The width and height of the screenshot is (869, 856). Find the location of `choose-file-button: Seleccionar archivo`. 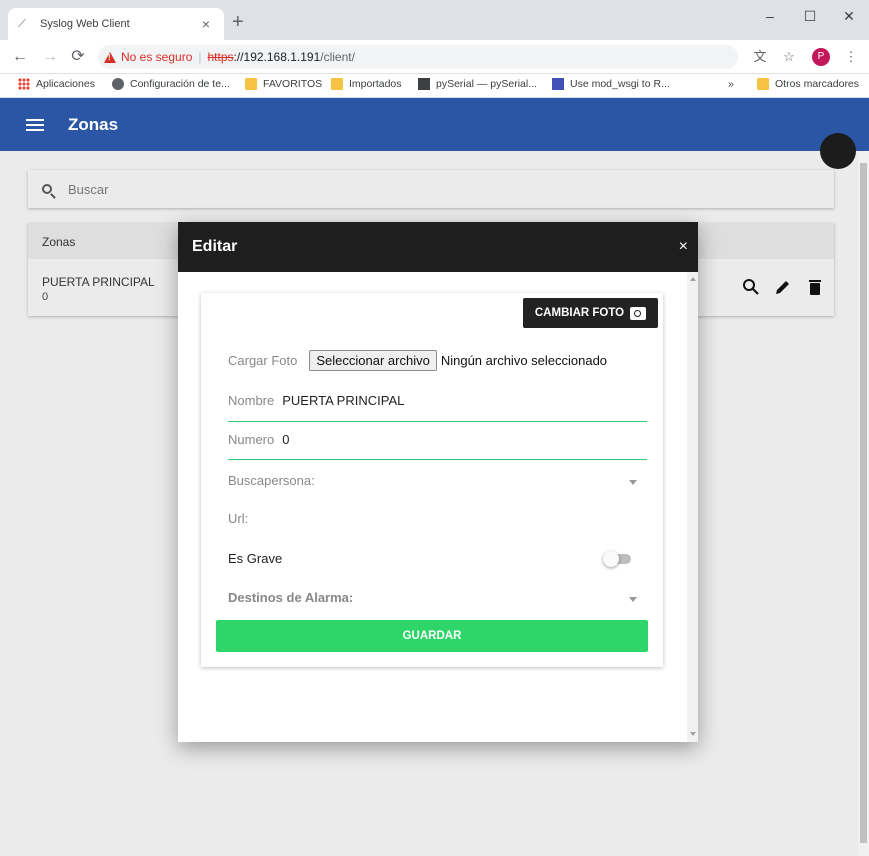

choose-file-button: Seleccionar archivo is located at coordinates (373, 360).